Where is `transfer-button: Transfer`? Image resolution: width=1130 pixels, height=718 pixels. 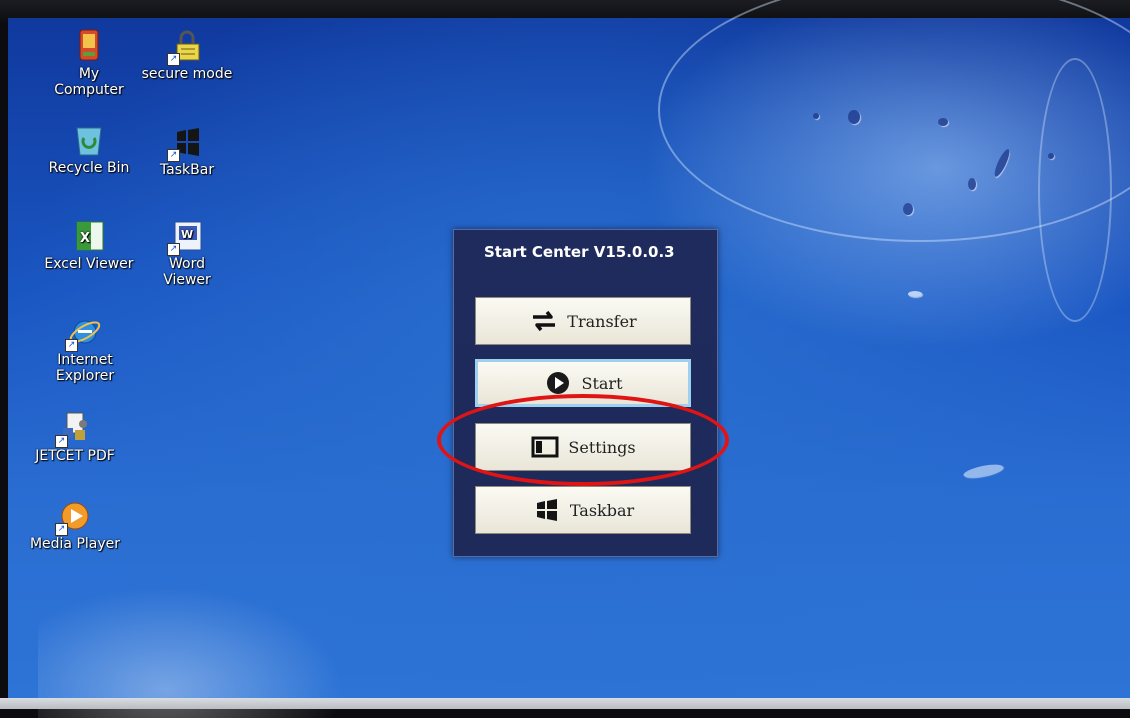
transfer-button: Transfer is located at coordinates (583, 321).